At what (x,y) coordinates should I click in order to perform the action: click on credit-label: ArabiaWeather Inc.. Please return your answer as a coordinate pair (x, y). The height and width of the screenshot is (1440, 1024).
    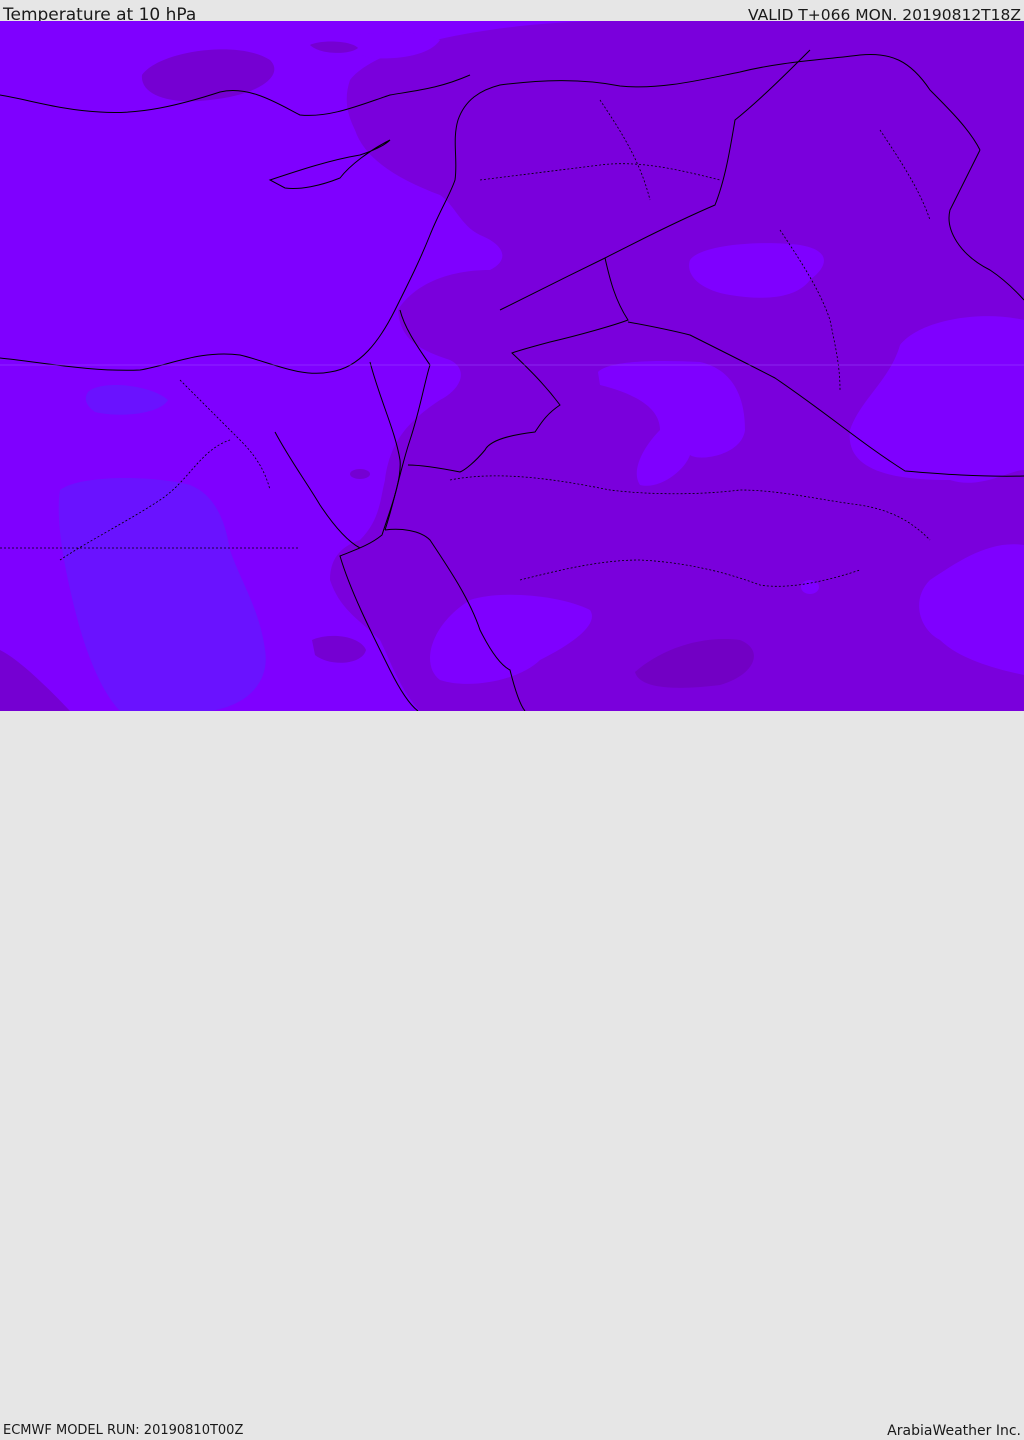
    Looking at the image, I should click on (954, 1431).